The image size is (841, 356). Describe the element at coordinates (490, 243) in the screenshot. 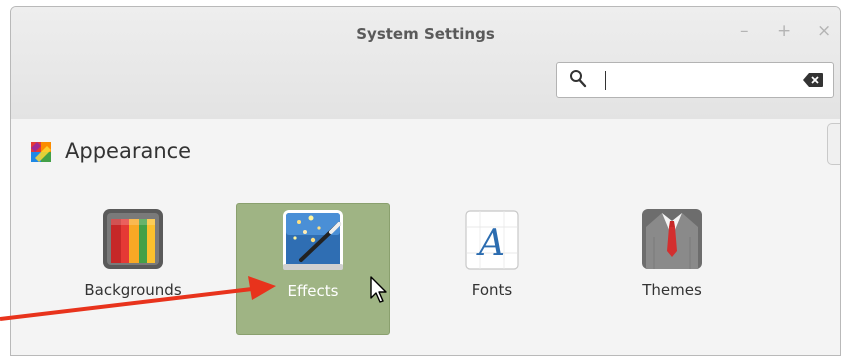

I see `svg-text: A` at that location.